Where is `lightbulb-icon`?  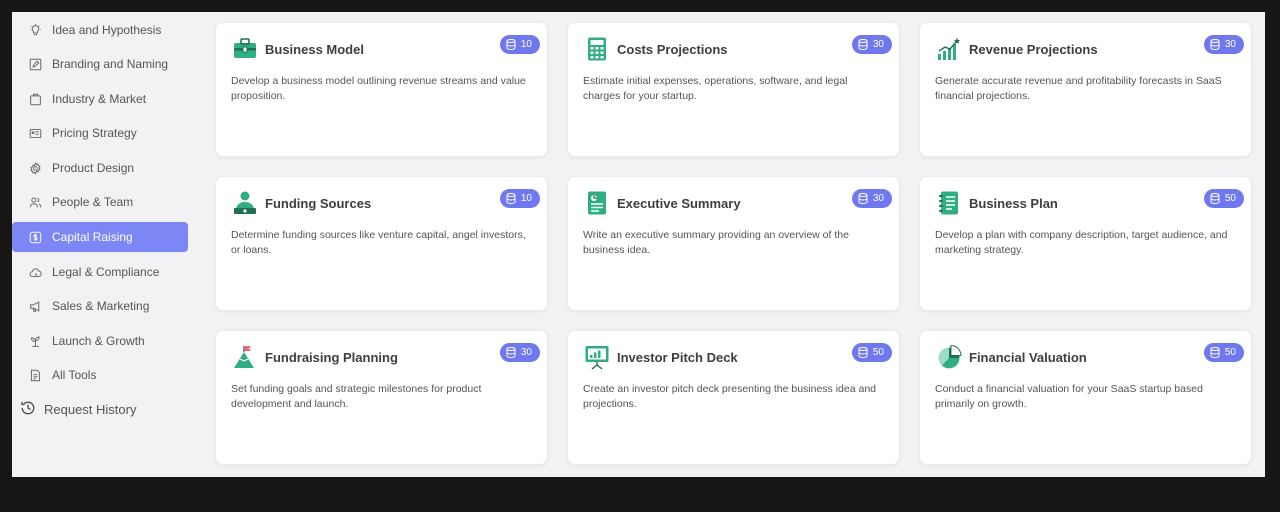 lightbulb-icon is located at coordinates (35, 30).